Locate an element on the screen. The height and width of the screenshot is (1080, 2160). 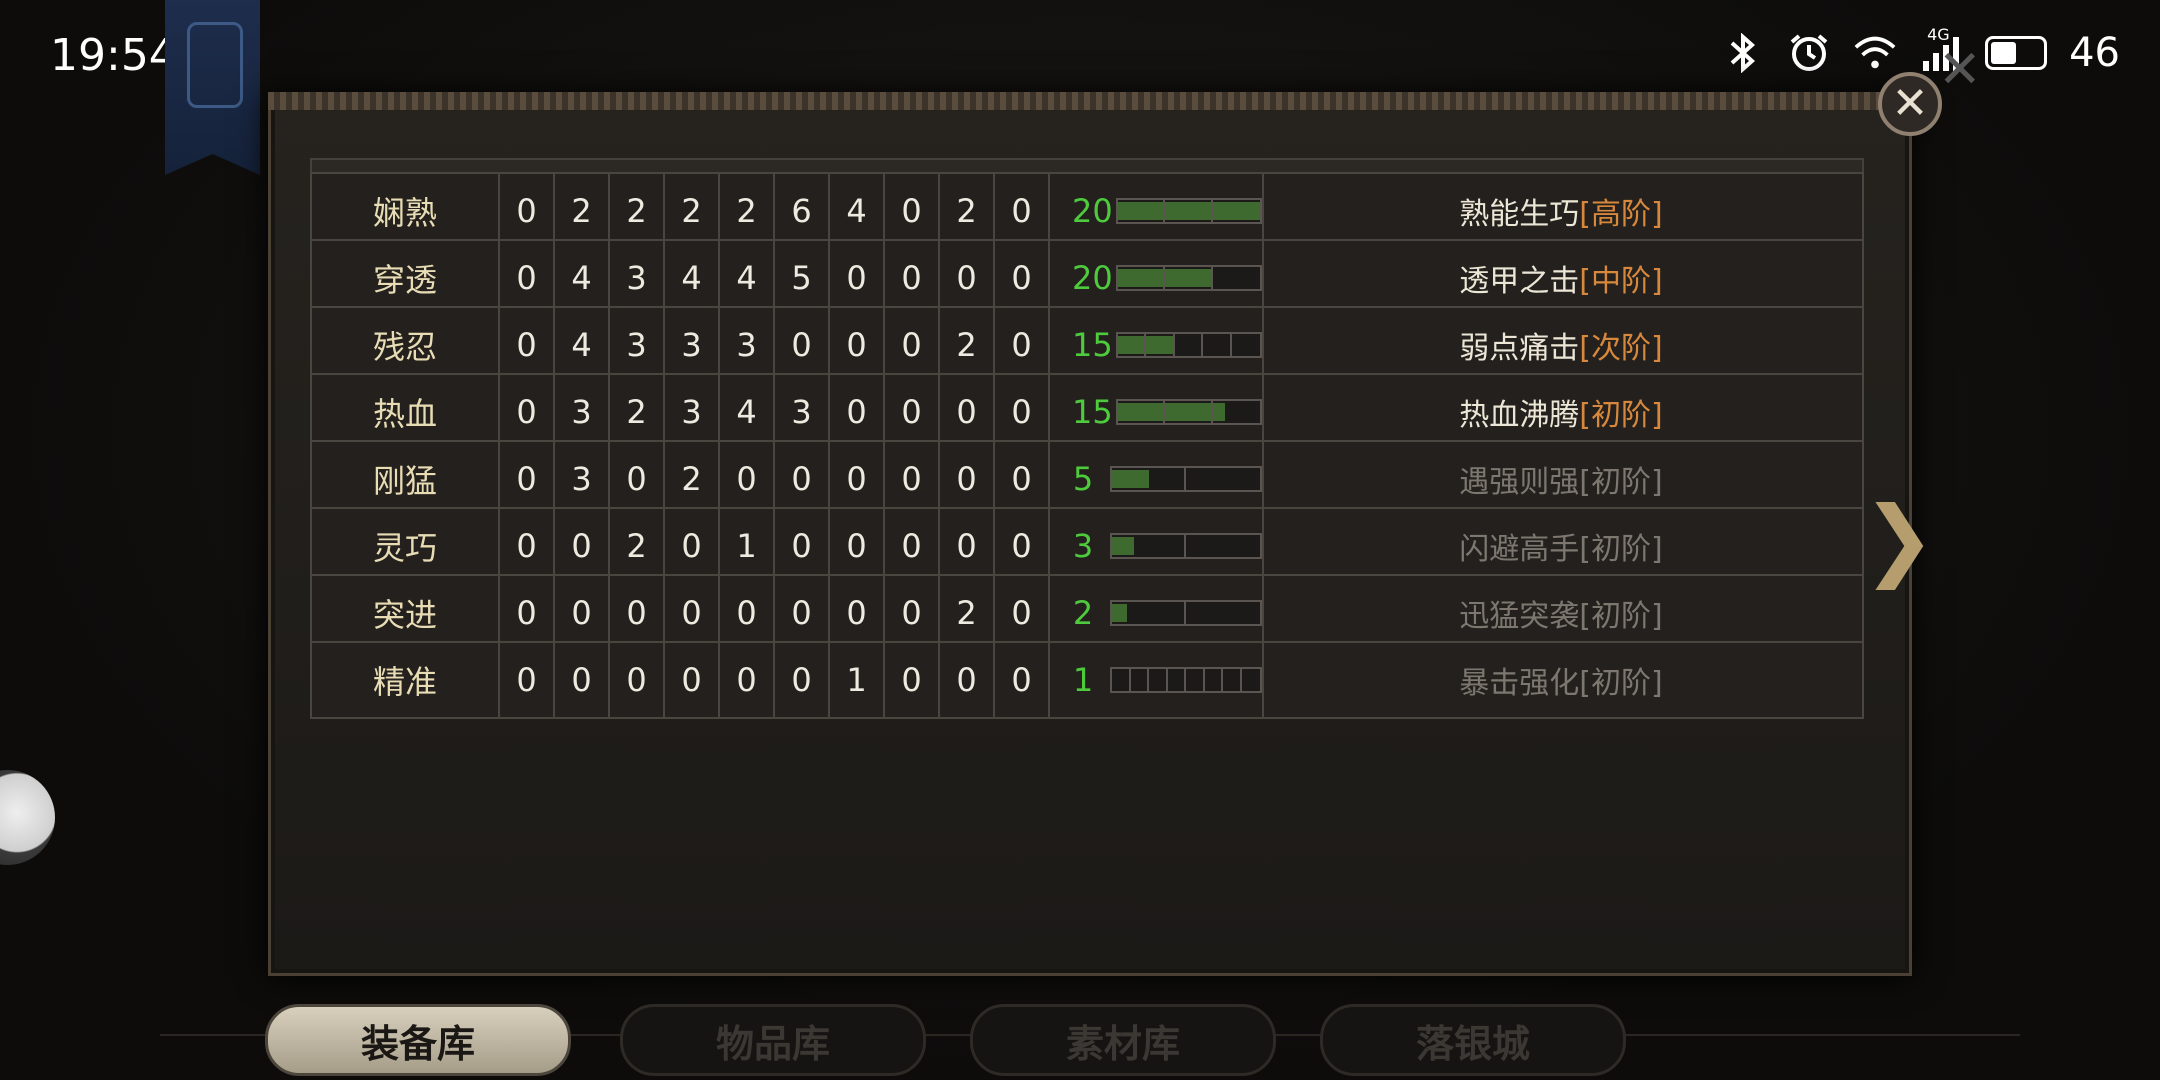
active-skill: 弱点痛击 [次阶] is located at coordinates (1560, 345).